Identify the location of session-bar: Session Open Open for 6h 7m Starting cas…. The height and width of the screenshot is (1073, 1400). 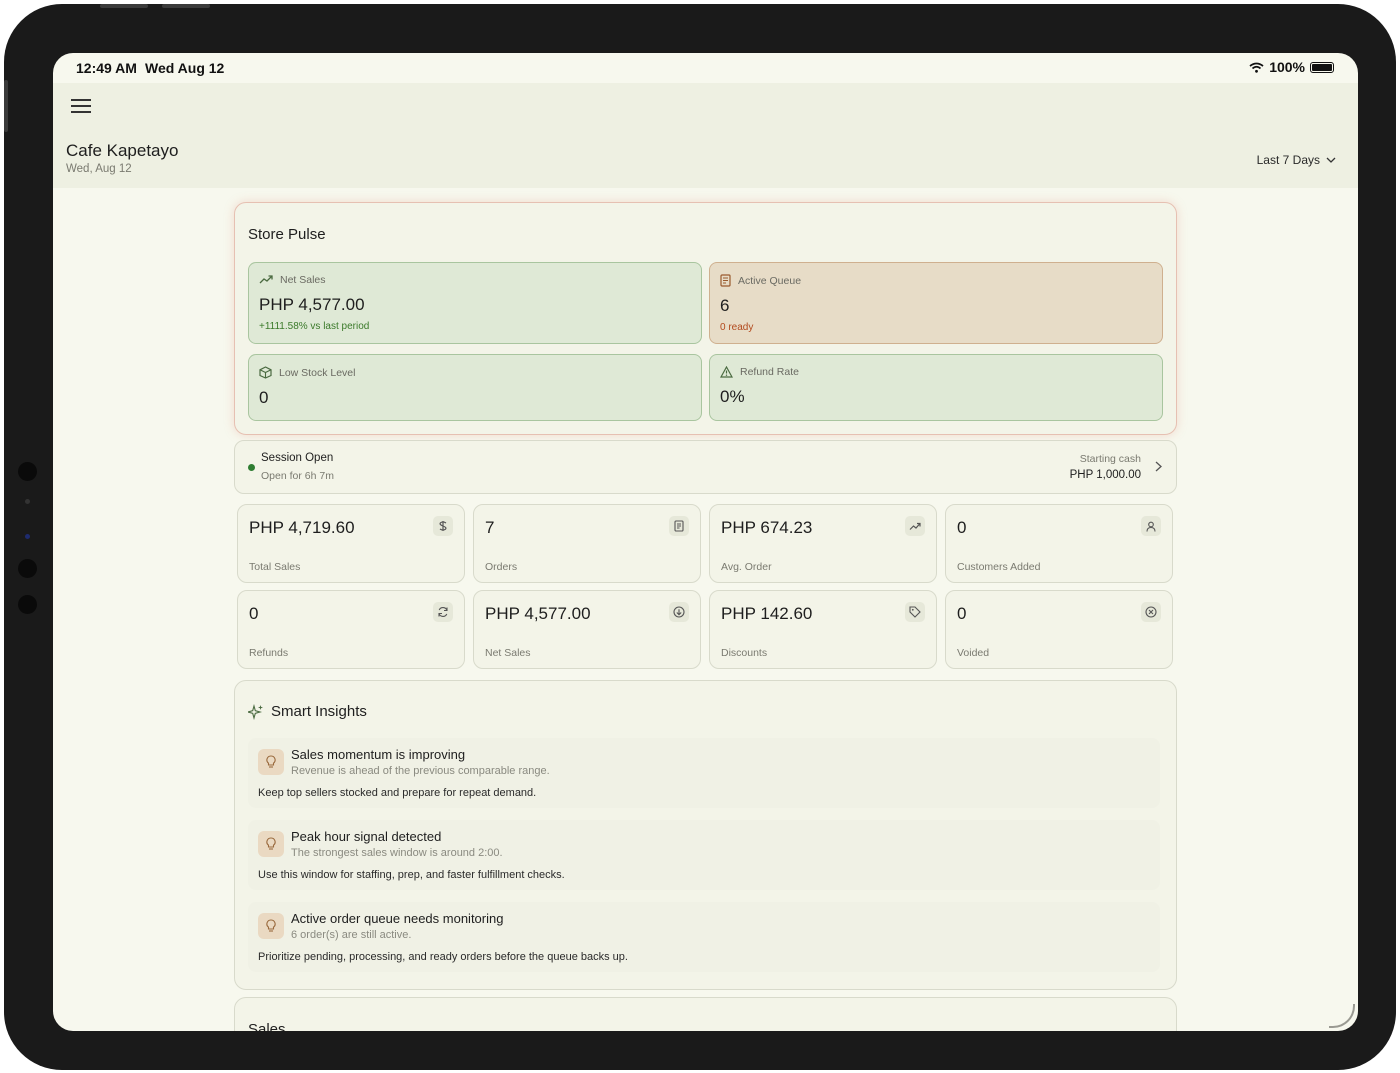
(705, 467).